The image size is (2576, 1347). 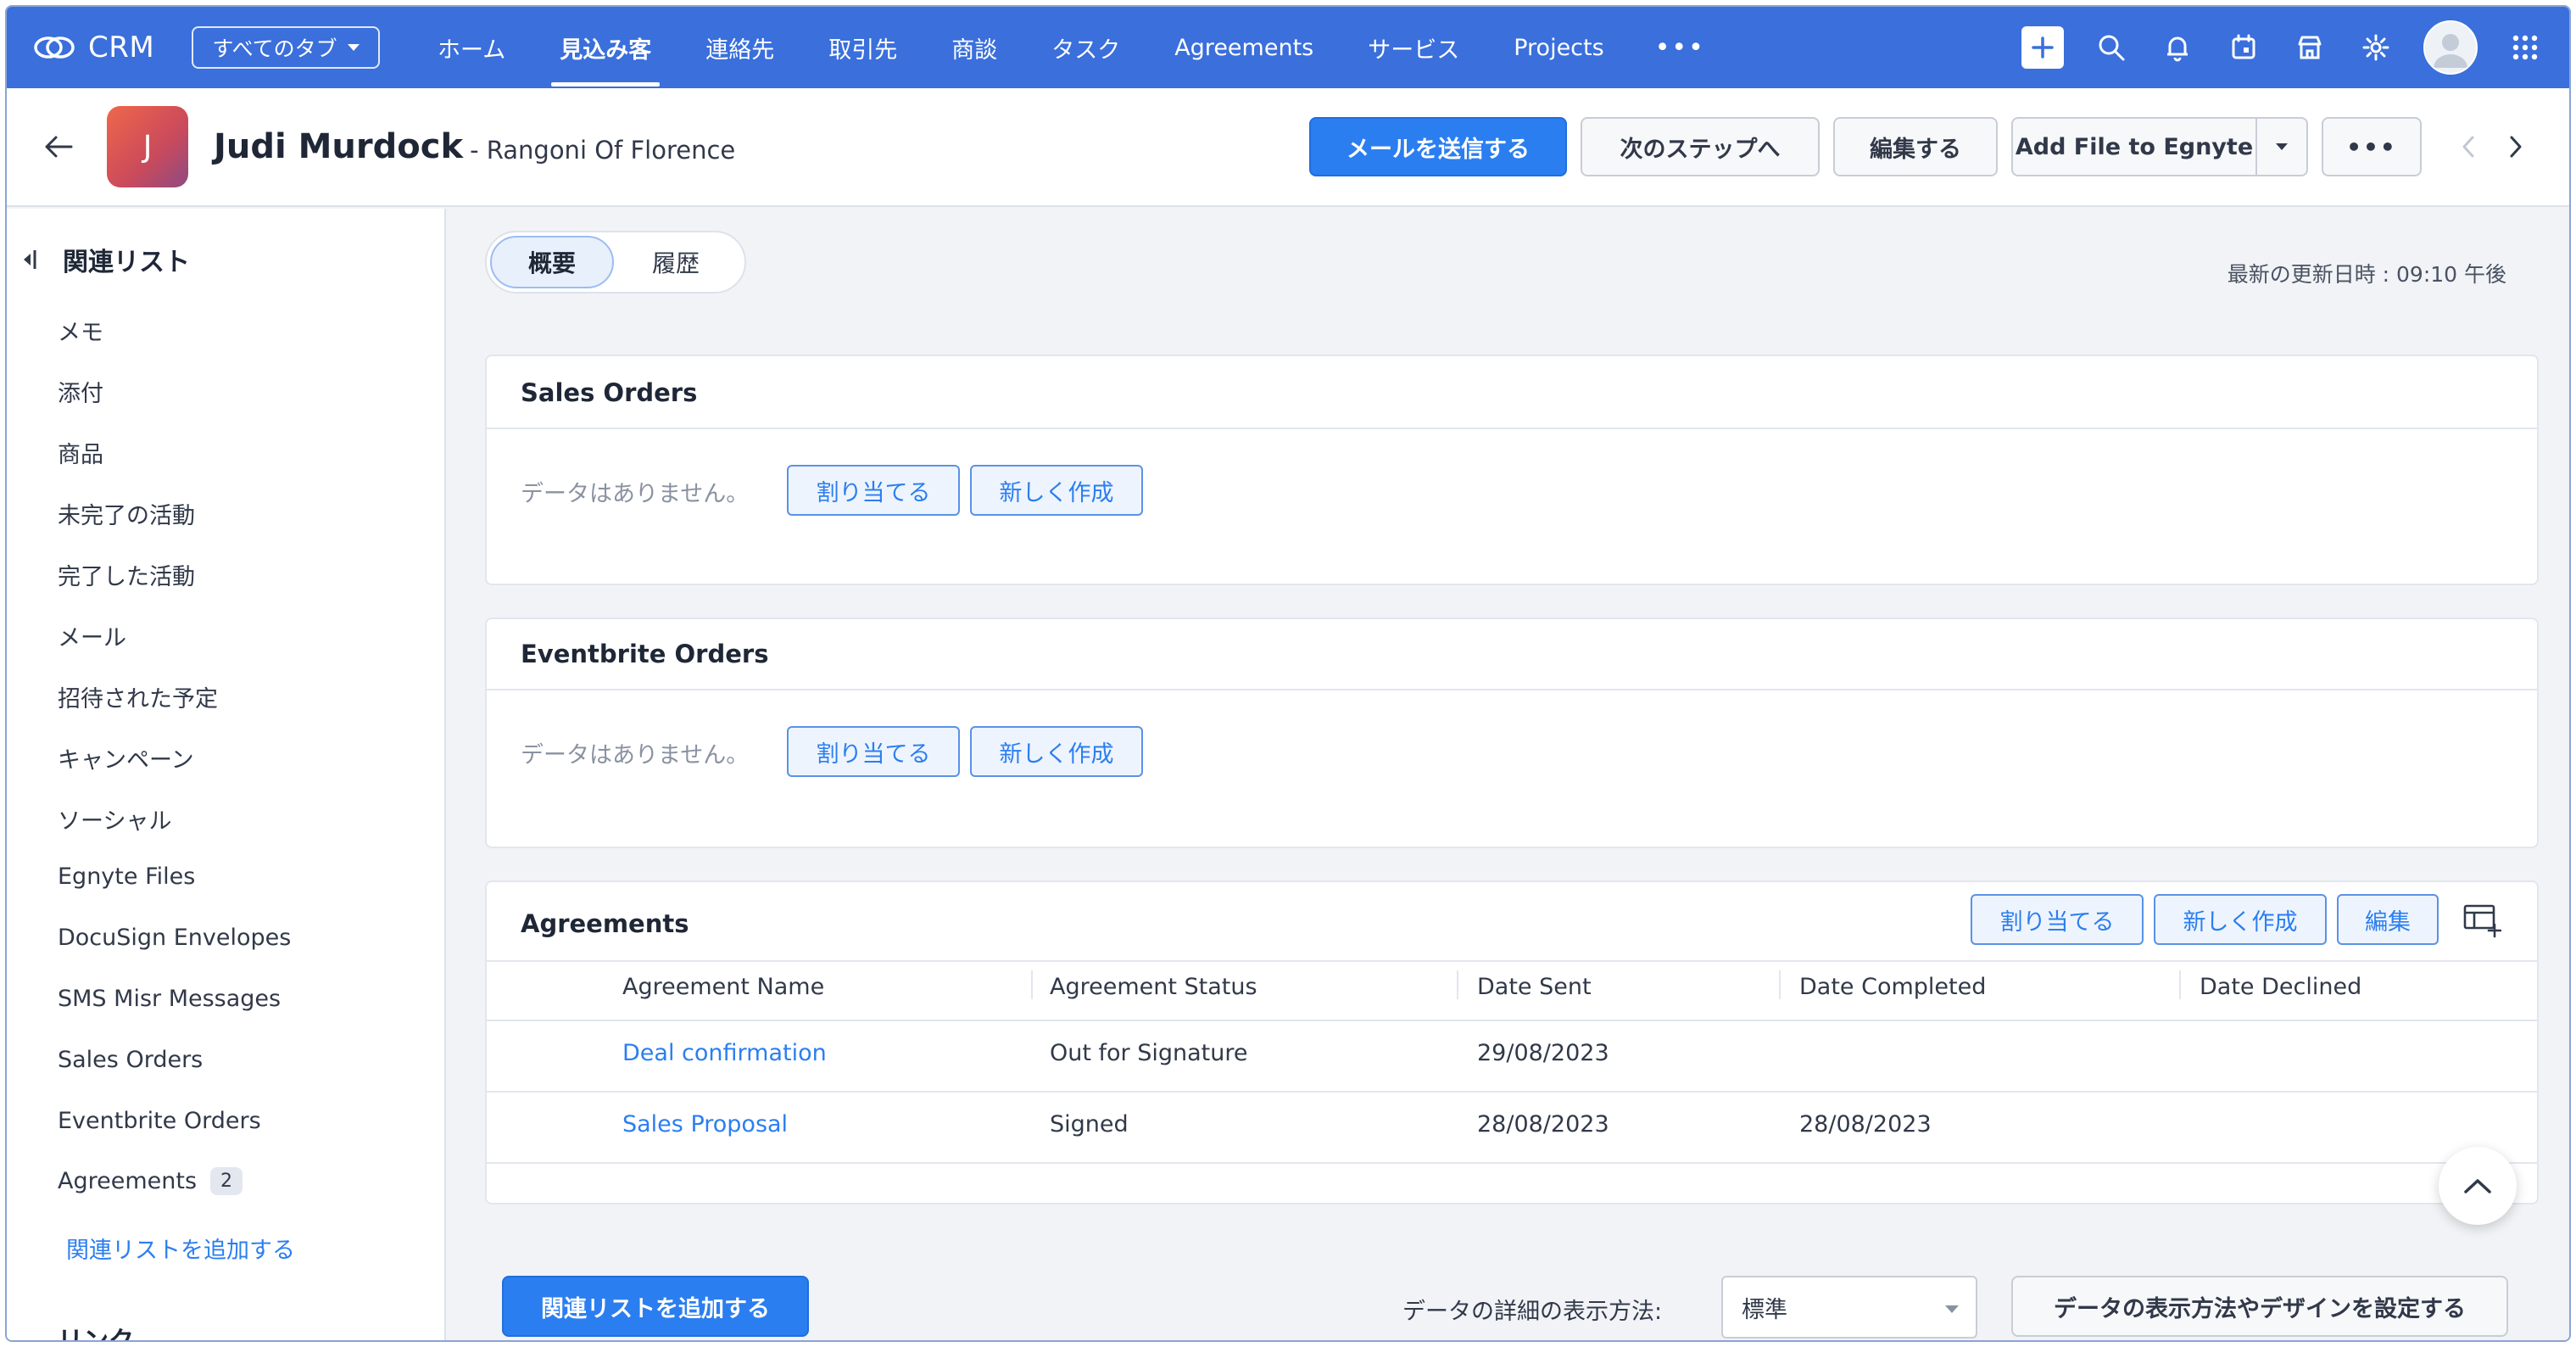 What do you see at coordinates (54, 47) in the screenshot?
I see `crm-logo-icon` at bounding box center [54, 47].